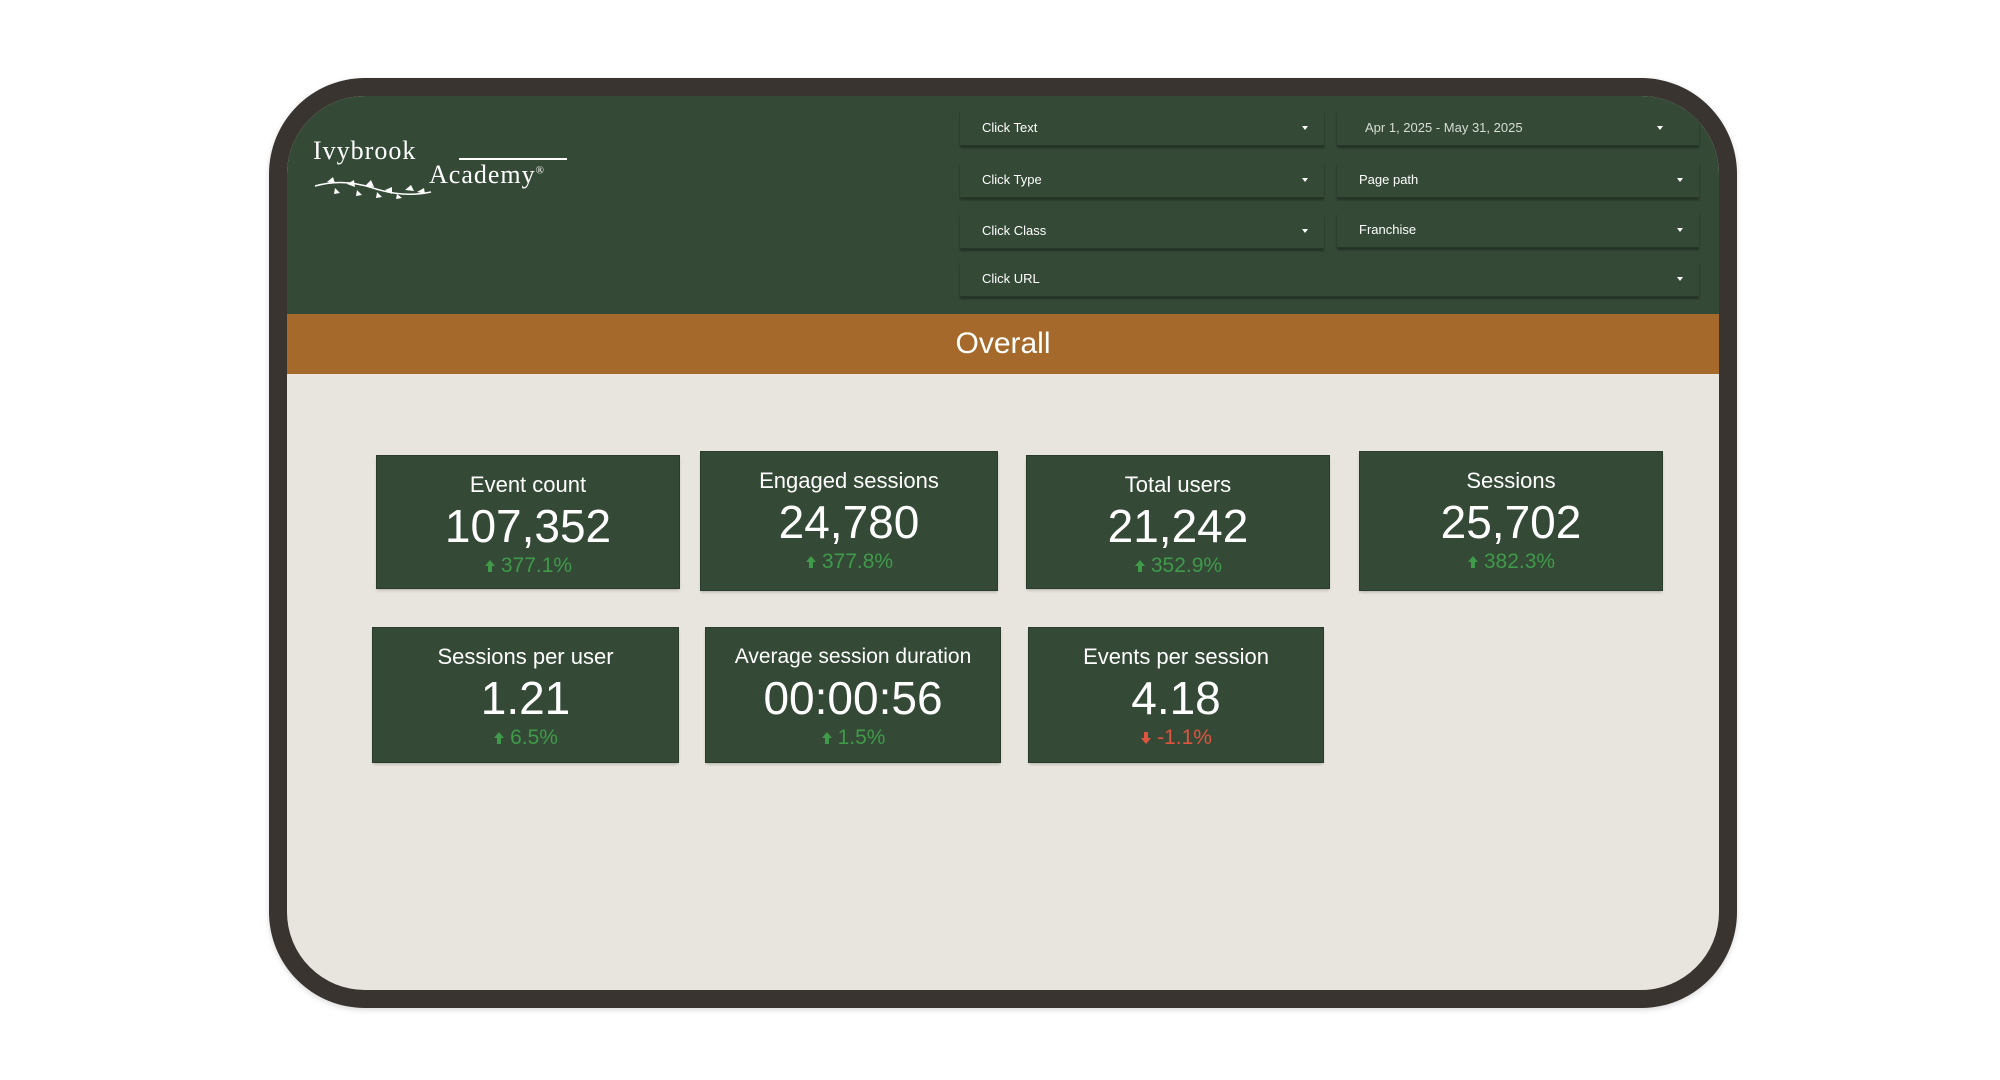  I want to click on scorecard-delta: 377.1%, so click(528, 566).